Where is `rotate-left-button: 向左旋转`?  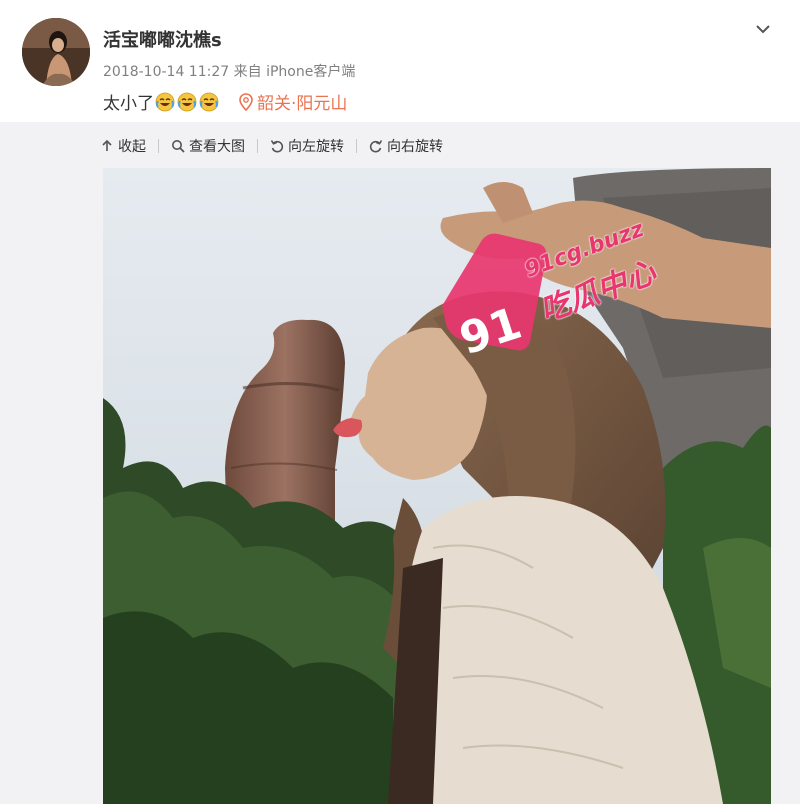 rotate-left-button: 向左旋转 is located at coordinates (307, 146).